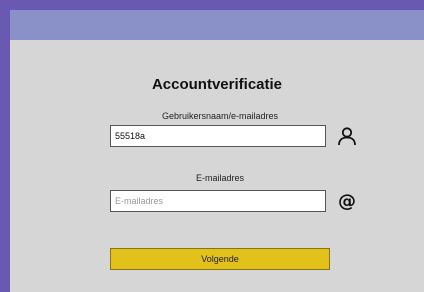 This screenshot has height=292, width=424. I want to click on at-sign-icon: @, so click(347, 201).